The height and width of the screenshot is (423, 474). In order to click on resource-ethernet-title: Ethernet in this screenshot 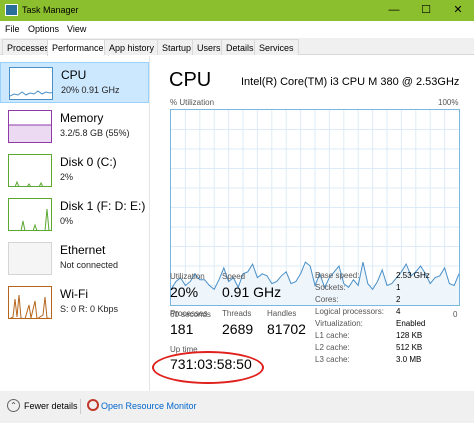, I will do `click(83, 250)`.